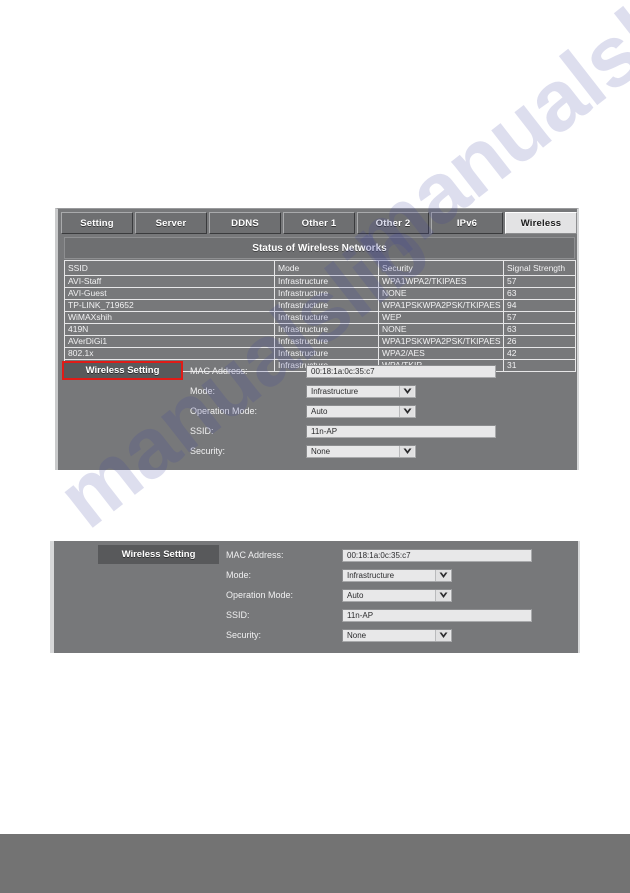 The width and height of the screenshot is (630, 893). What do you see at coordinates (169, 305) in the screenshot?
I see `cell-ssid: TP-LINK_719652` at bounding box center [169, 305].